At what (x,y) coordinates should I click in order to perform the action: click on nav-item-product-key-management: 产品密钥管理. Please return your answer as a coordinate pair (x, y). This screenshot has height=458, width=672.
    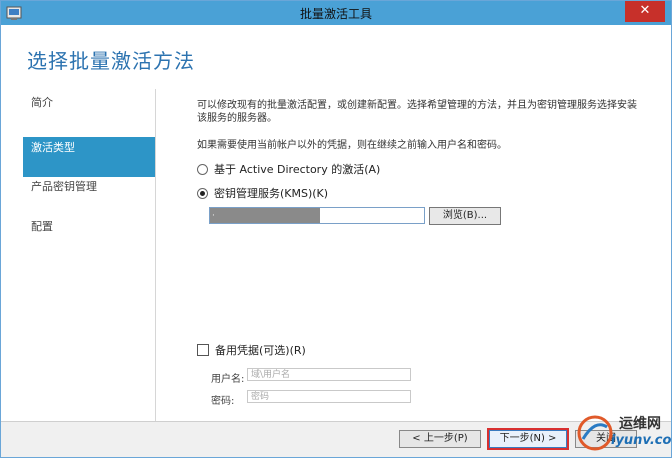
    Looking at the image, I should click on (89, 199).